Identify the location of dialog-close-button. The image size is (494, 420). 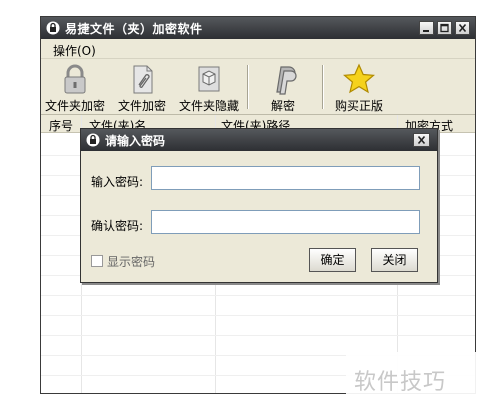
(421, 140).